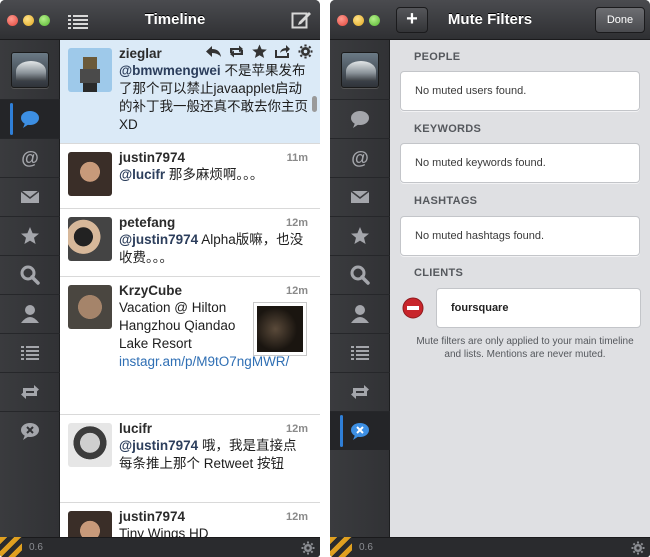  What do you see at coordinates (213, 51) in the screenshot?
I see `reply-icon` at bounding box center [213, 51].